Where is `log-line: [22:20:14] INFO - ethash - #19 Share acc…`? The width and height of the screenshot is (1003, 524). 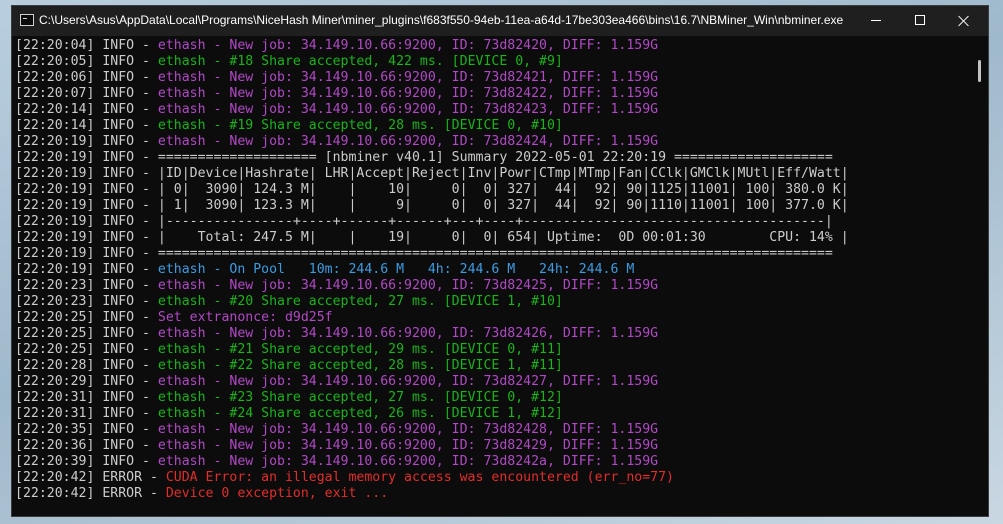
log-line: [22:20:14] INFO - ethash - #19 Share acc… is located at coordinates (492, 126).